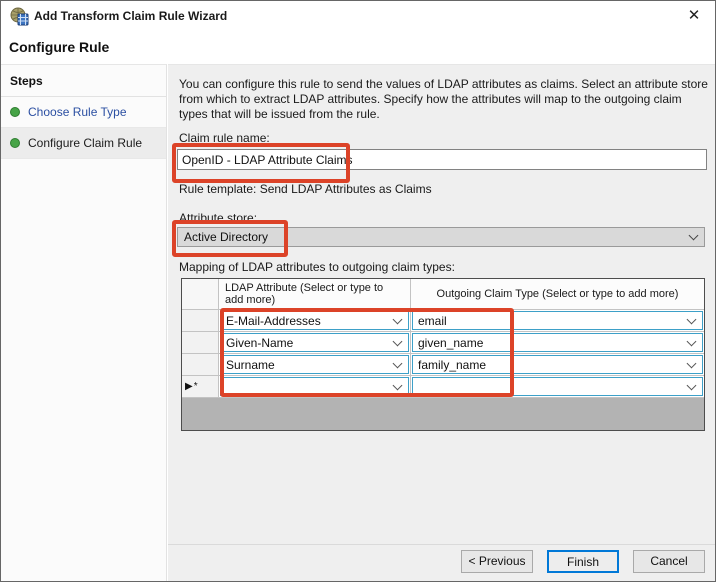 The width and height of the screenshot is (716, 582). What do you see at coordinates (497, 561) in the screenshot?
I see `previous-button: < Previous` at bounding box center [497, 561].